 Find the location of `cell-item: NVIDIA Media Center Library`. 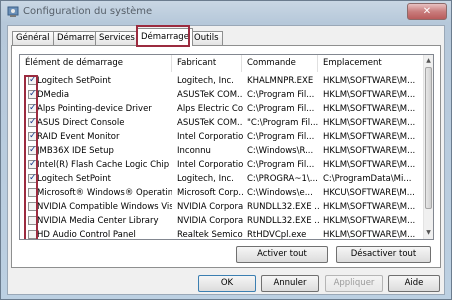

cell-item: NVIDIA Media Center Library is located at coordinates (98, 221).